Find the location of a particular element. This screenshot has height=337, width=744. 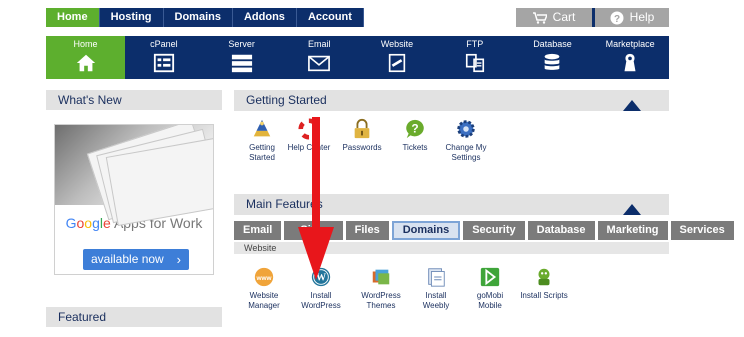

question-circle-icon: ? is located at coordinates (617, 18).